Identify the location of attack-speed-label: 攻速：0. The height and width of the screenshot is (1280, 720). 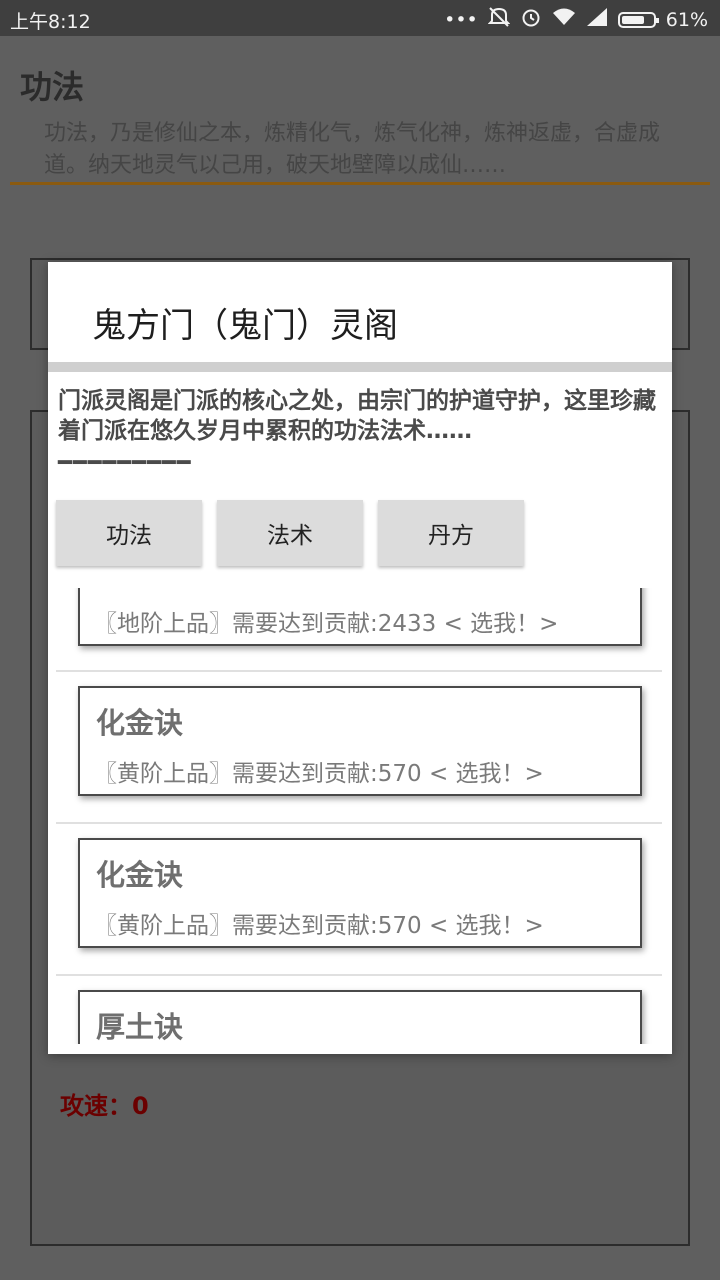
(104, 1106).